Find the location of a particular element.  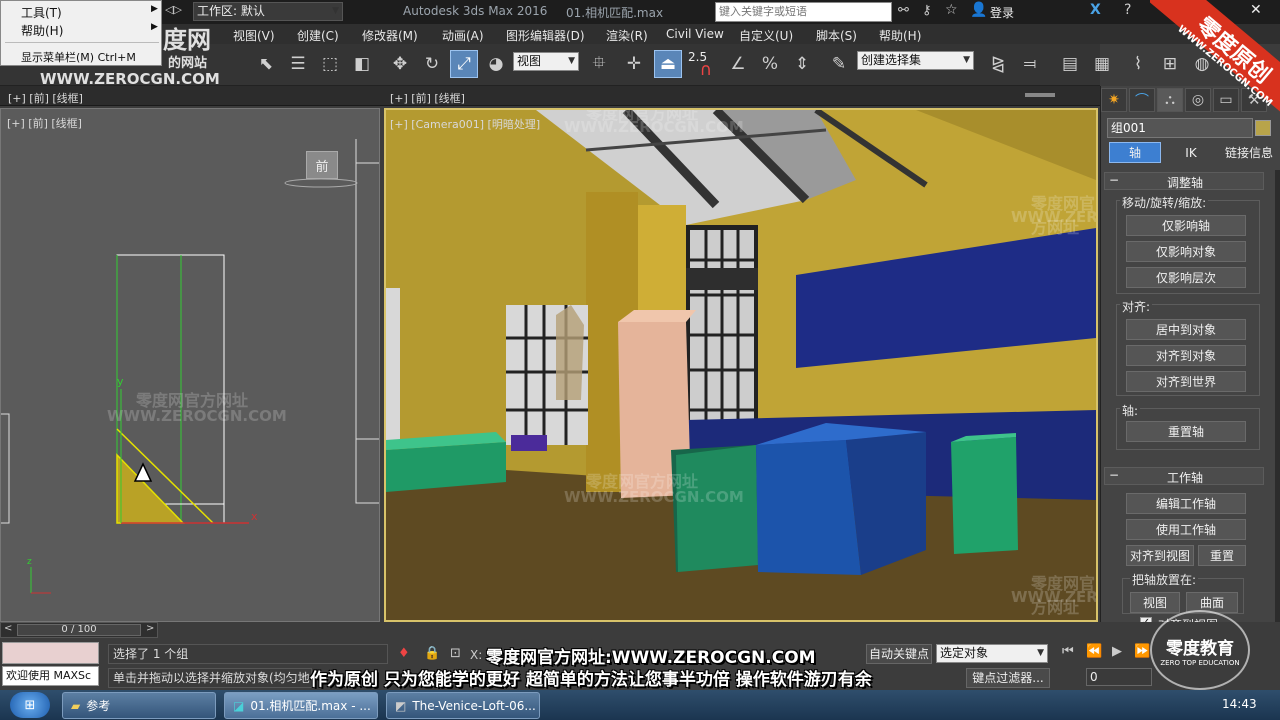

render-setup-icon: ☕ is located at coordinates (1234, 64).